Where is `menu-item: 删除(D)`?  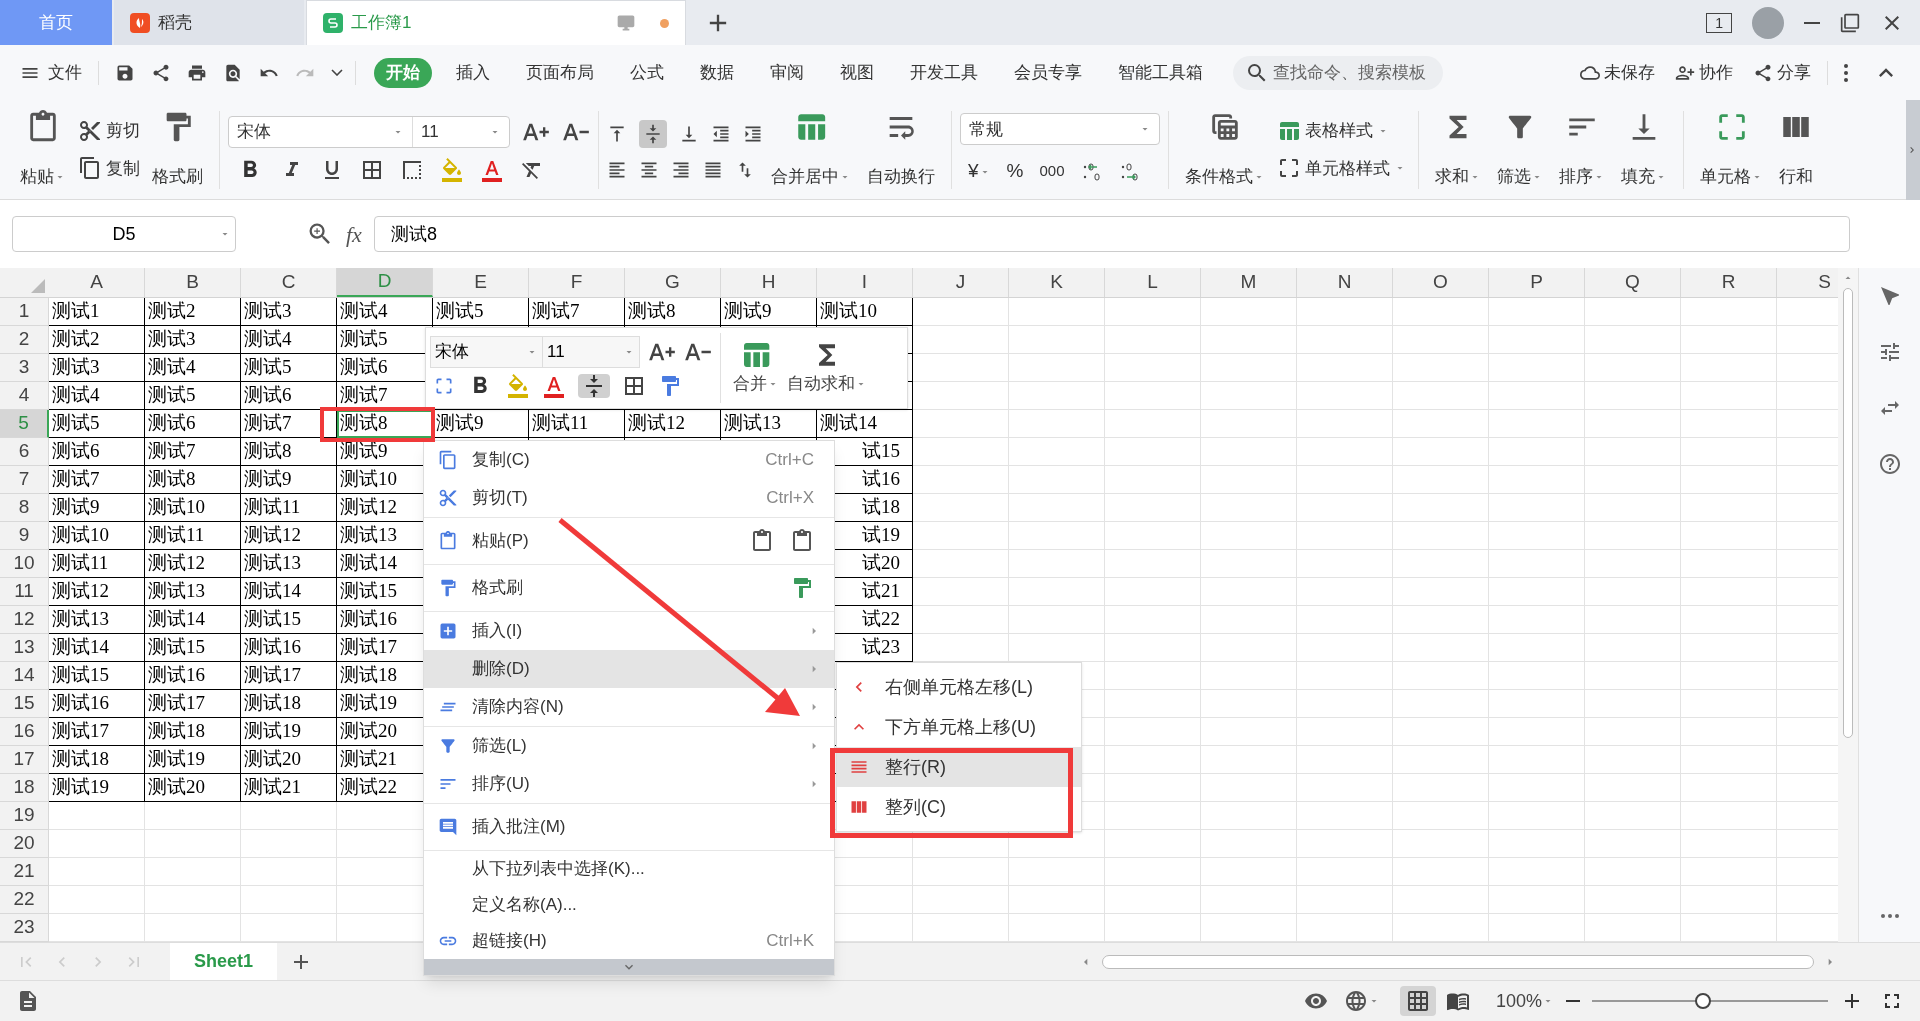 menu-item: 删除(D) is located at coordinates (629, 669).